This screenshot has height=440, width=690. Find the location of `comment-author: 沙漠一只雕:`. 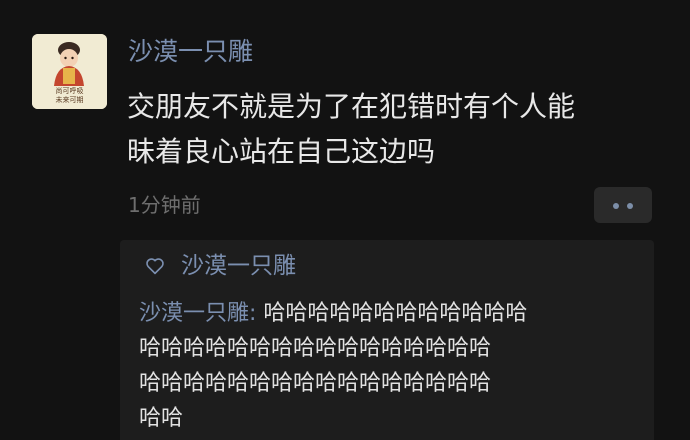

comment-author: 沙漠一只雕: is located at coordinates (197, 313).